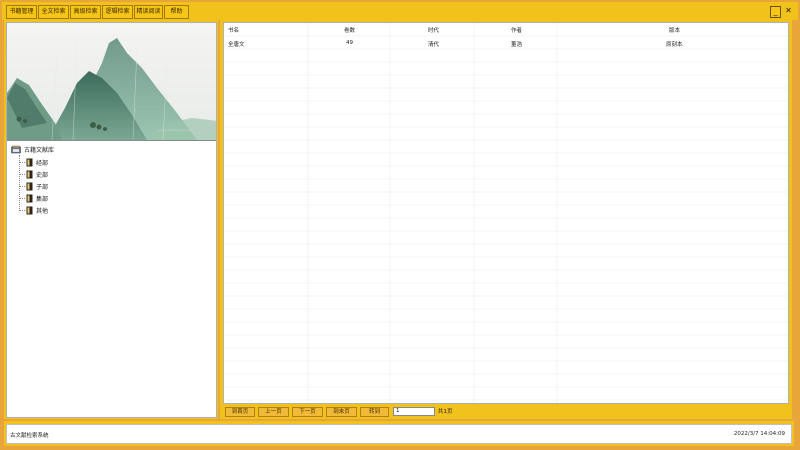 This screenshot has width=800, height=450. Describe the element at coordinates (349, 43) in the screenshot. I see `table-cell-volumes: 49` at that location.